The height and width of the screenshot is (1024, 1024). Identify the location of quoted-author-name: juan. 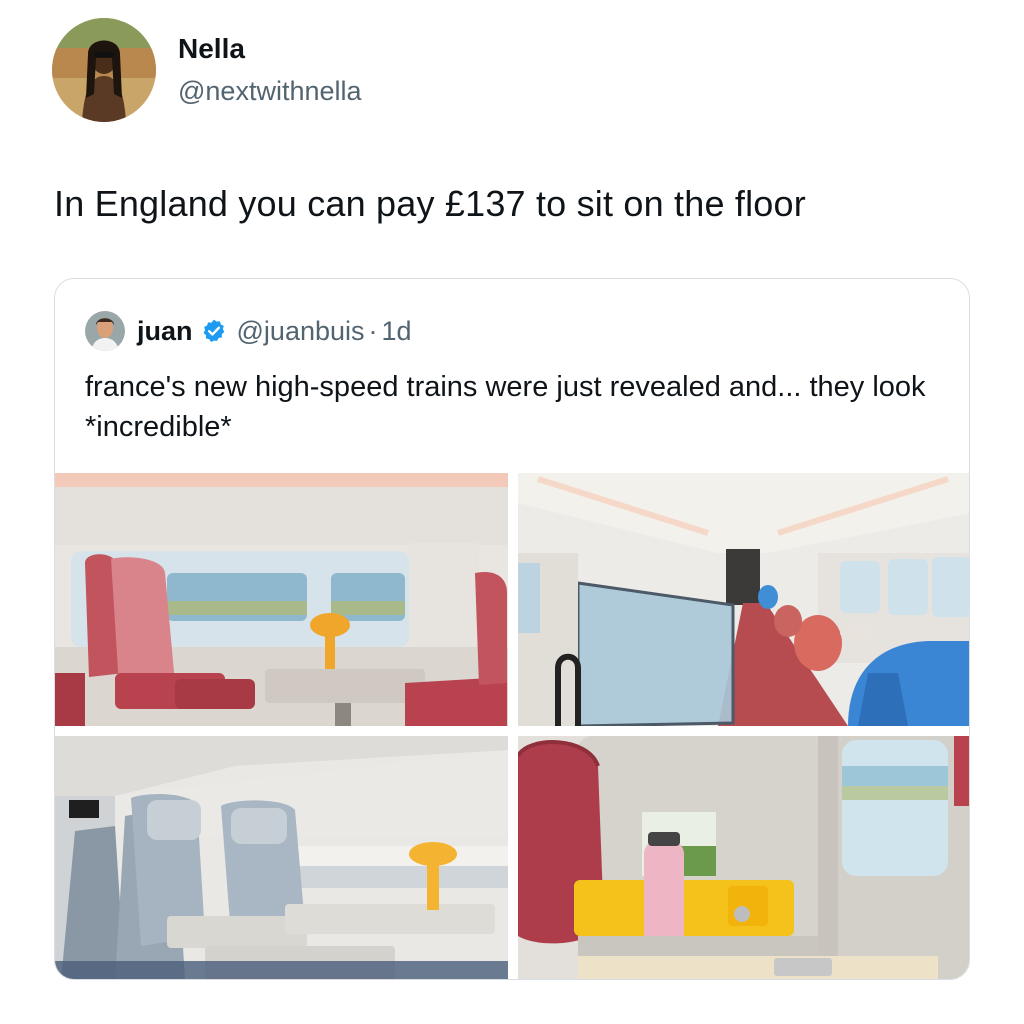
(165, 330).